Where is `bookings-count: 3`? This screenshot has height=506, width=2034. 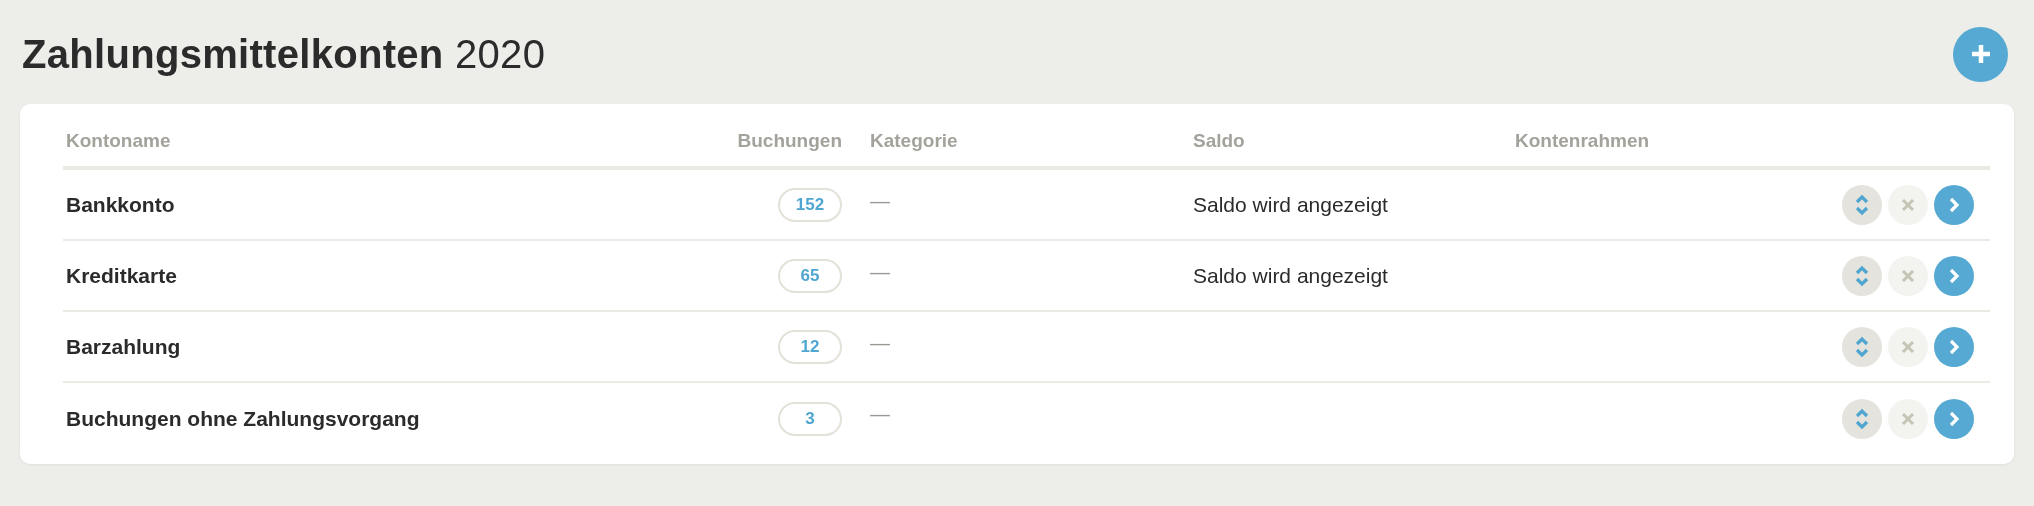
bookings-count: 3 is located at coordinates (810, 418).